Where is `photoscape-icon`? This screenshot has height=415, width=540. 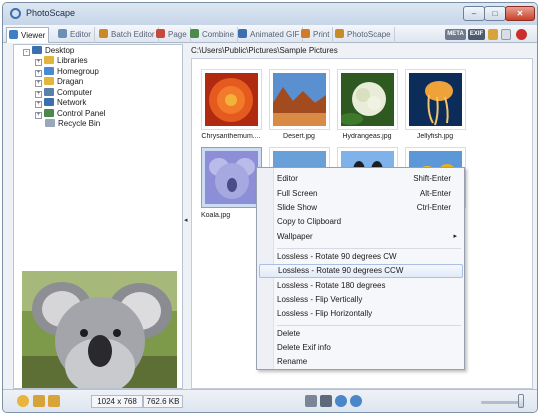 photoscape-icon is located at coordinates (339, 33).